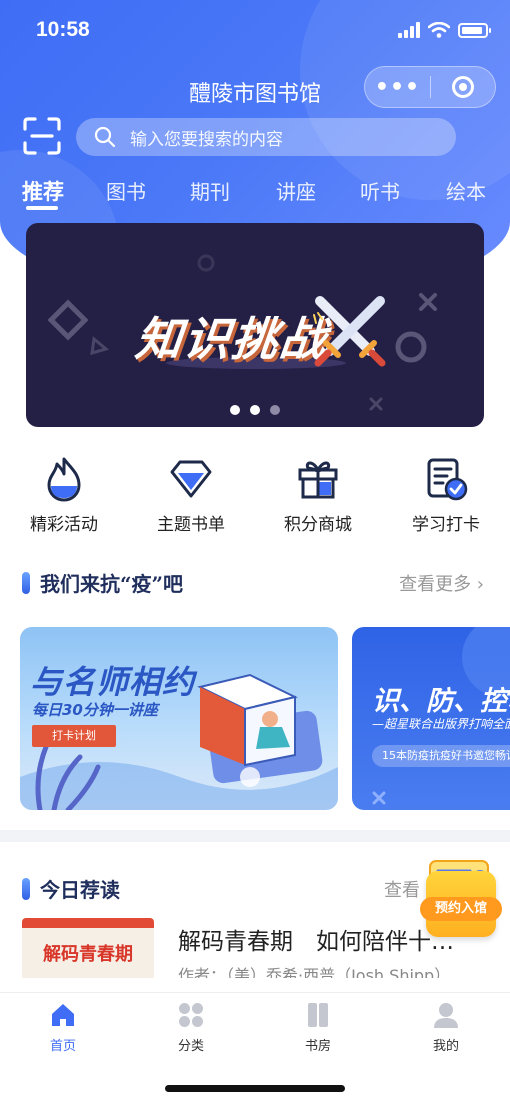 Image resolution: width=510 pixels, height=1104 pixels. I want to click on crossed-swords-icon, so click(349, 331).